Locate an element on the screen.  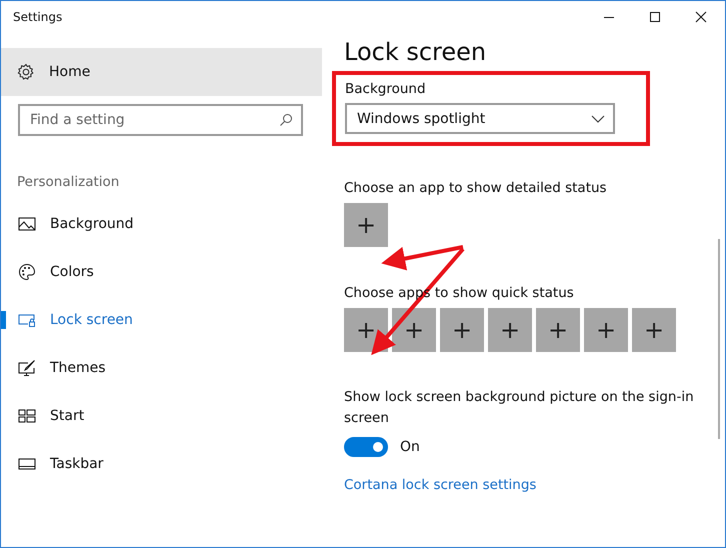
nav-item: Background is located at coordinates (161, 224).